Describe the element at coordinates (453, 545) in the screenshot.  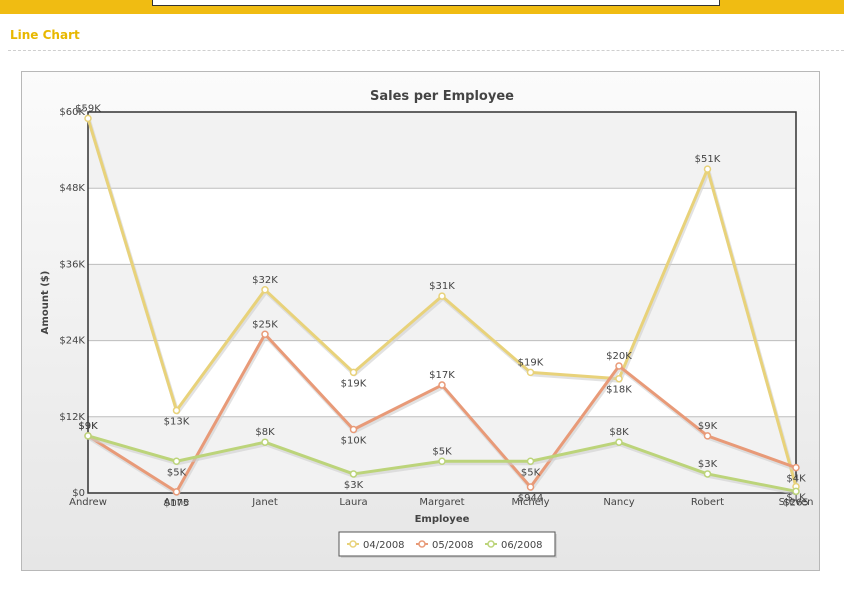
I see `legend-label: 05/2008` at that location.